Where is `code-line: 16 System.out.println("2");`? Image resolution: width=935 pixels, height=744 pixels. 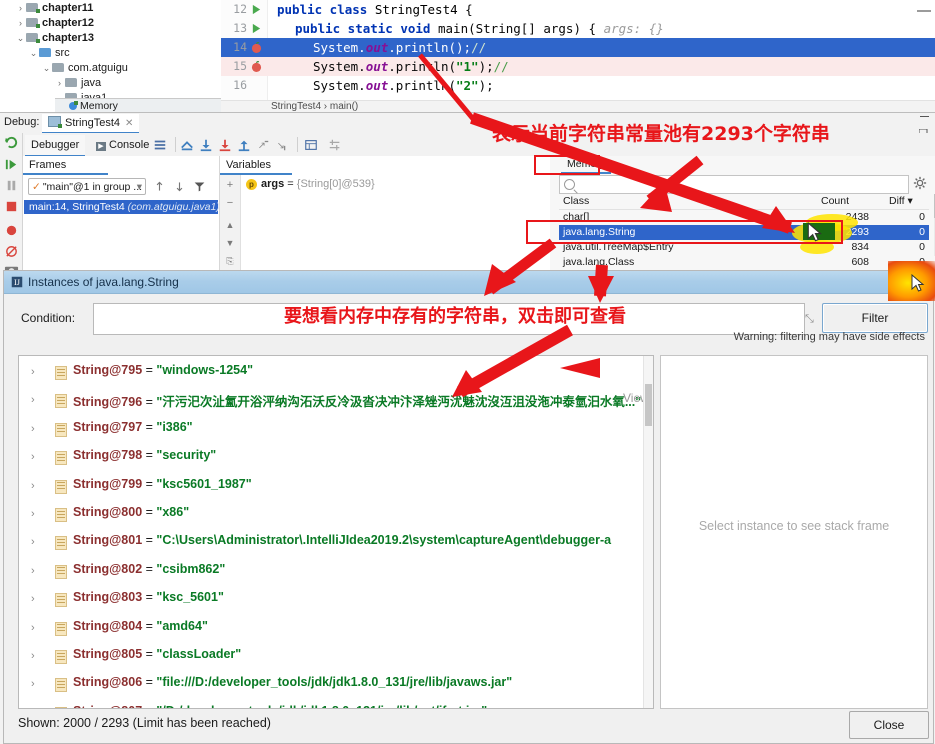 code-line: 16 System.out.println("2"); is located at coordinates (578, 85).